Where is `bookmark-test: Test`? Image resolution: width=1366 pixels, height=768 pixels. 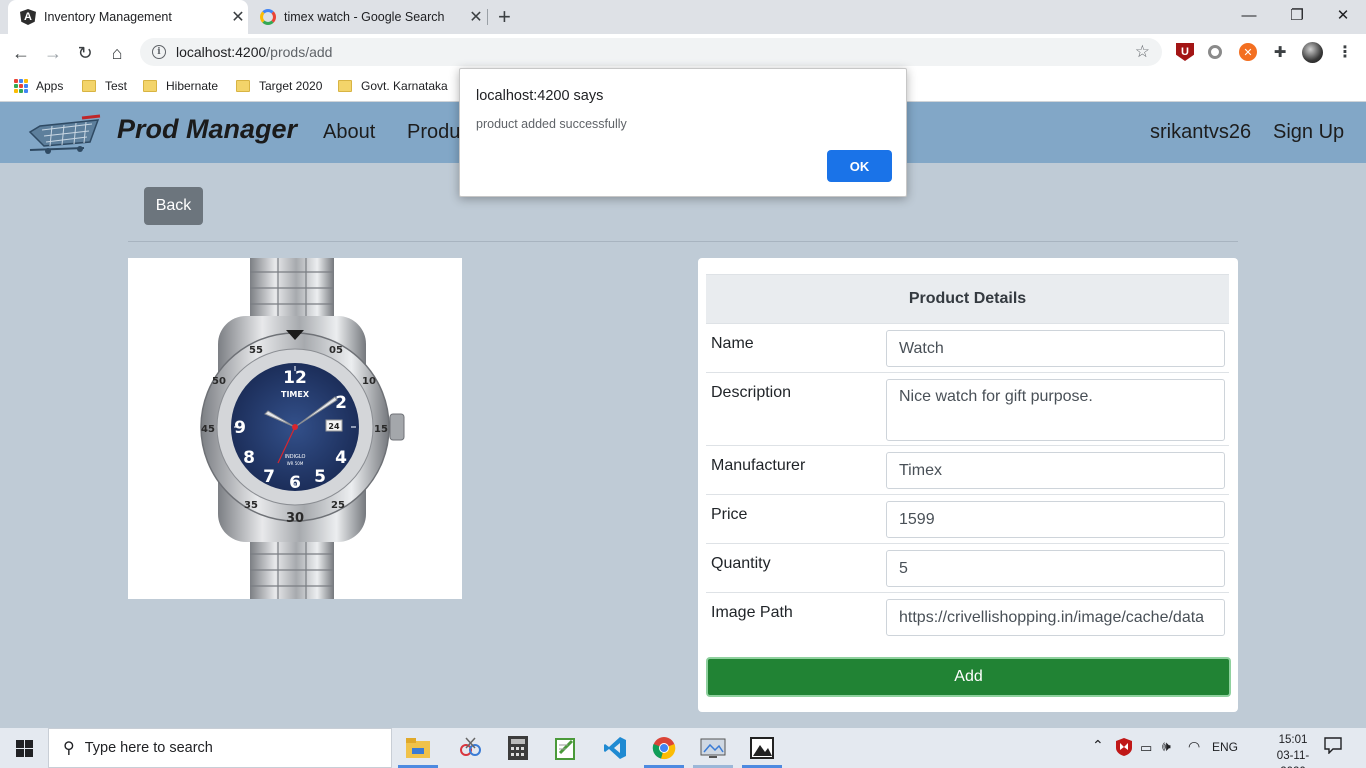
bookmark-test: Test is located at coordinates (104, 86).